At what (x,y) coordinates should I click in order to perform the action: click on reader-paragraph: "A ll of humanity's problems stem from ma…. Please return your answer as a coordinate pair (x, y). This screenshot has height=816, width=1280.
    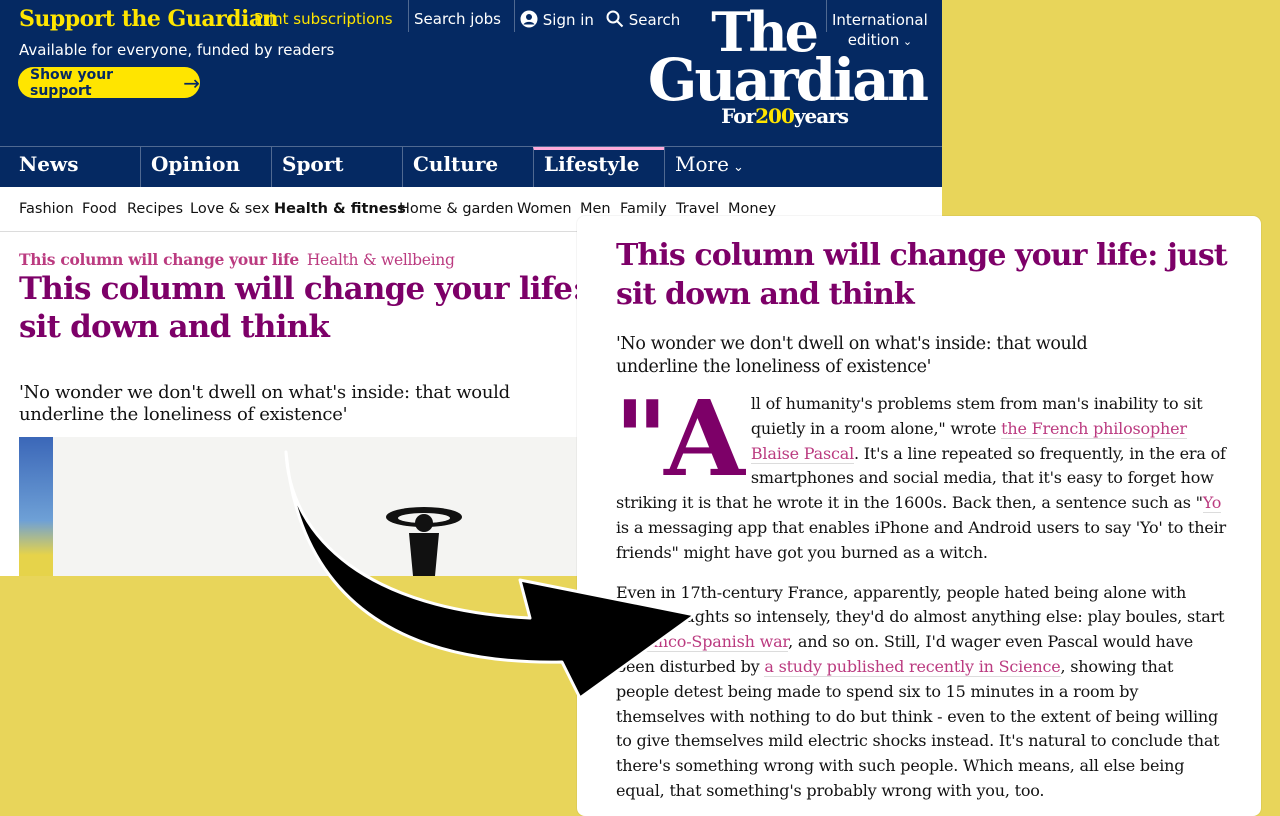
    Looking at the image, I should click on (920, 476).